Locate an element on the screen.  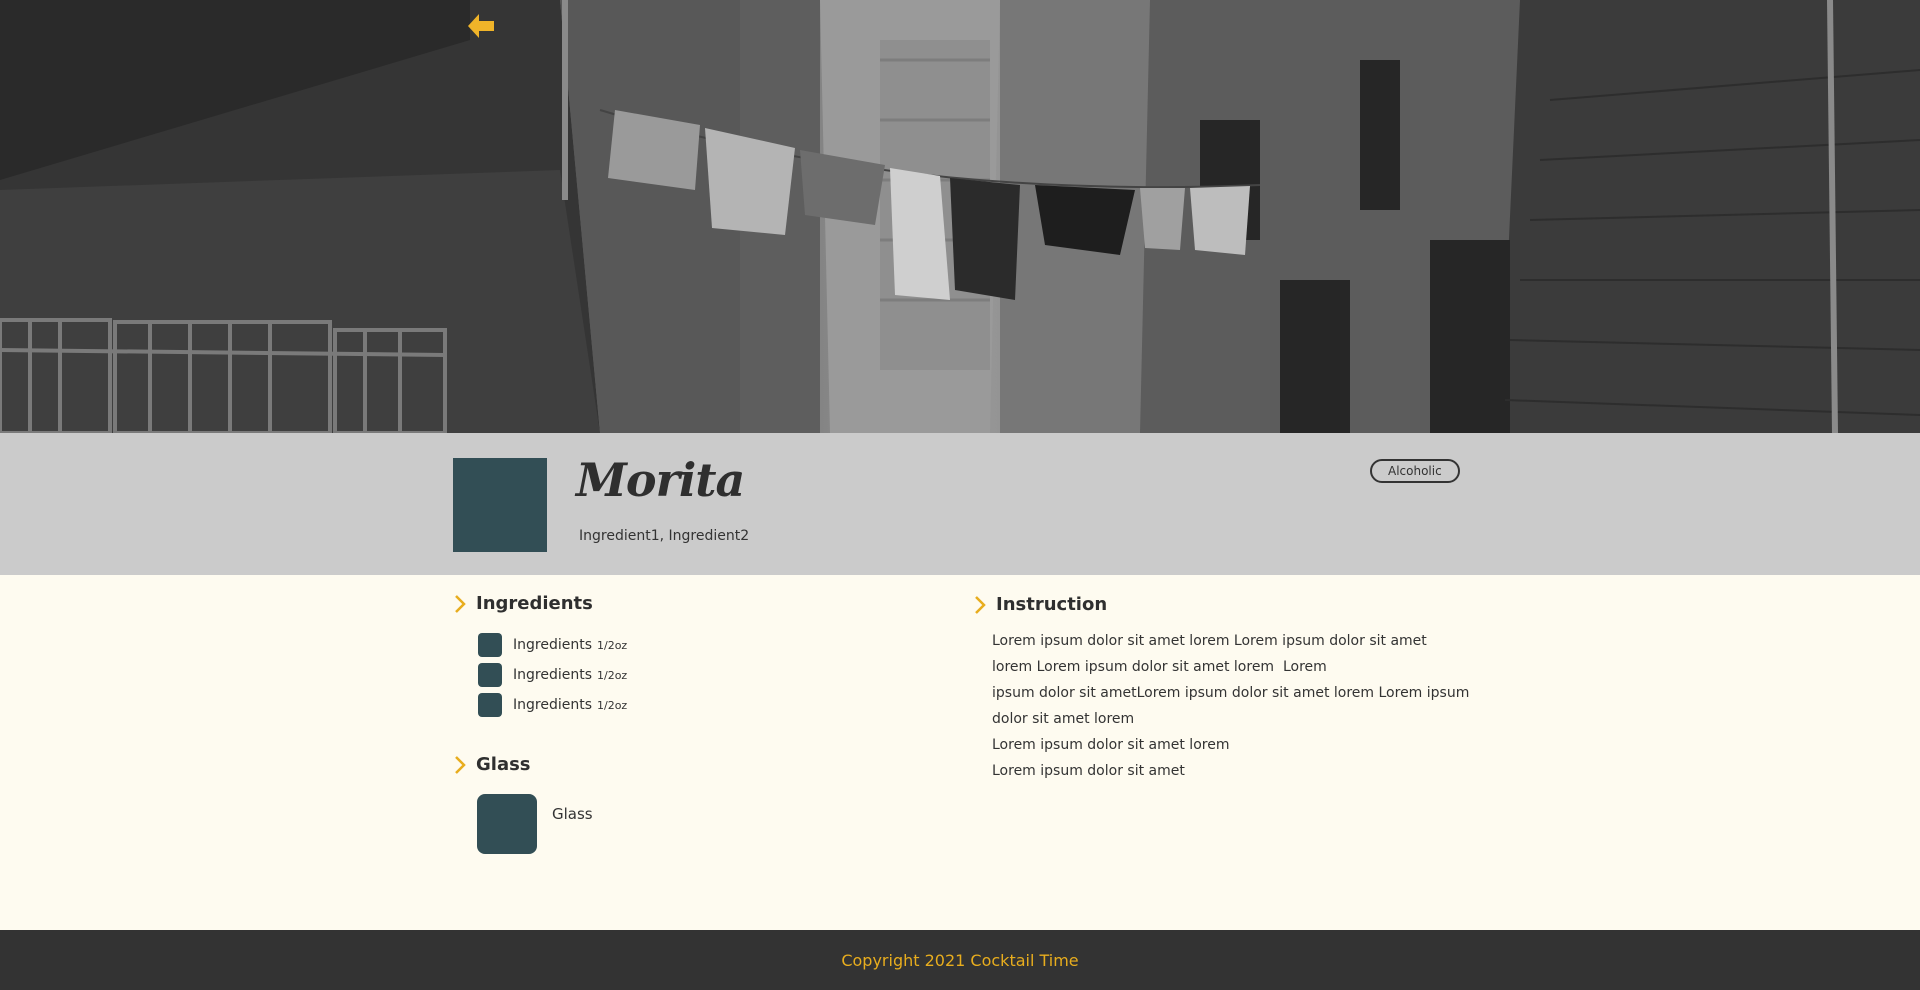
instruction-line: Lorem ipsum dolor sit amet is located at coordinates (1088, 771).